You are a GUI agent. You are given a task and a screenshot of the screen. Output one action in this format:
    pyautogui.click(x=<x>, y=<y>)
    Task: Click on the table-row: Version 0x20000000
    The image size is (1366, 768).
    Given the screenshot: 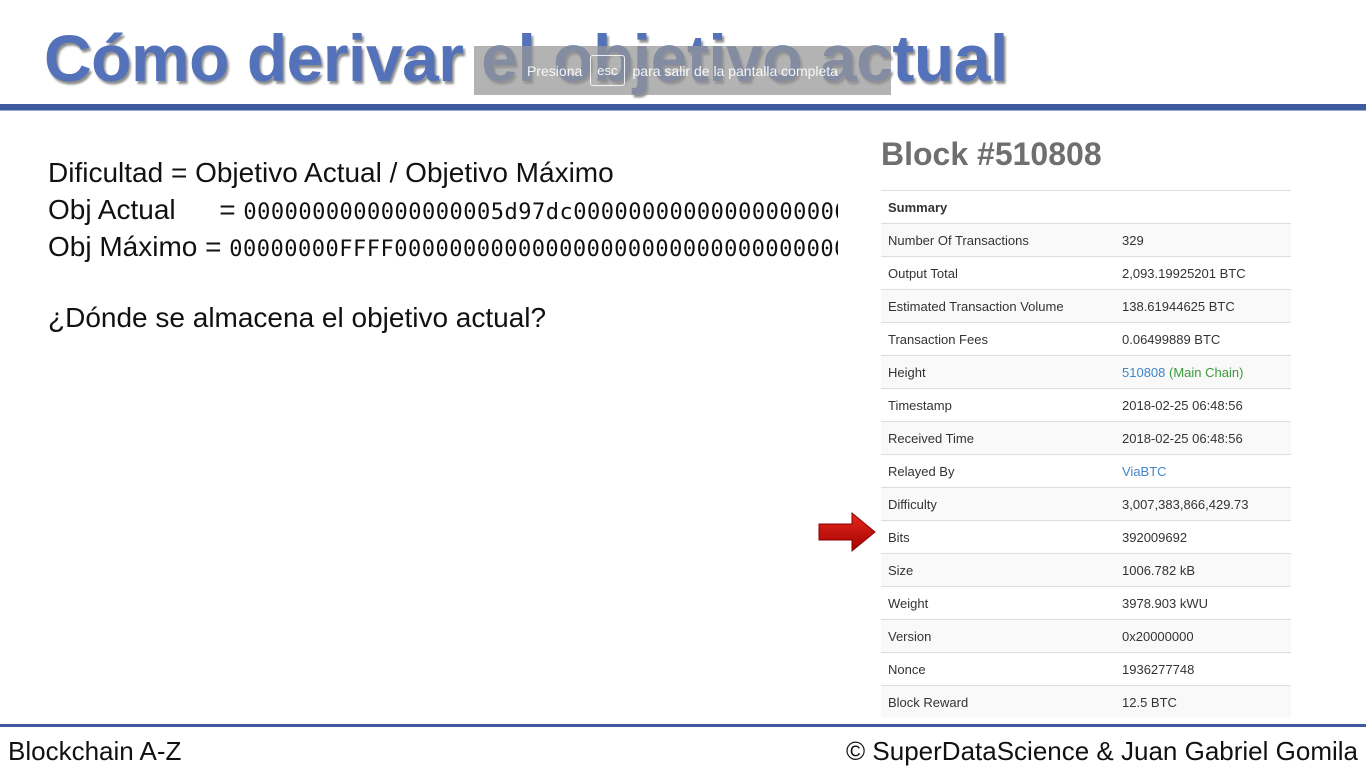 What is the action you would take?
    pyautogui.click(x=1086, y=636)
    